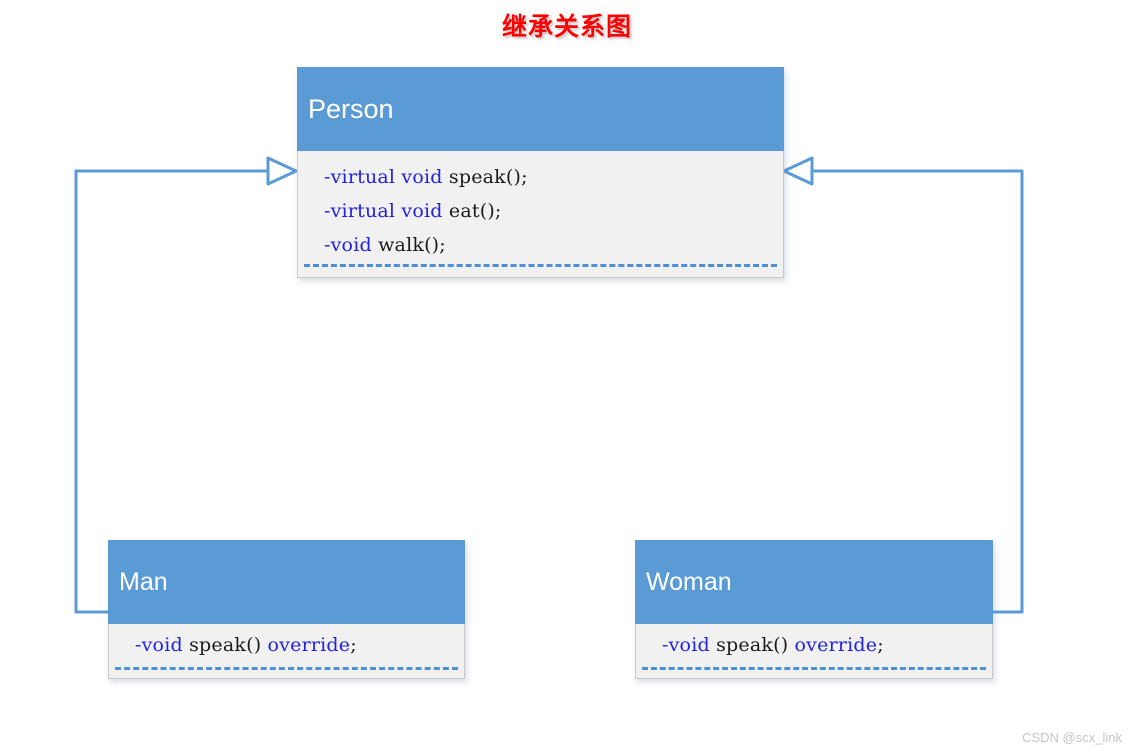 This screenshot has width=1134, height=753. I want to click on uml-class-woman-header: Woman, so click(814, 582).